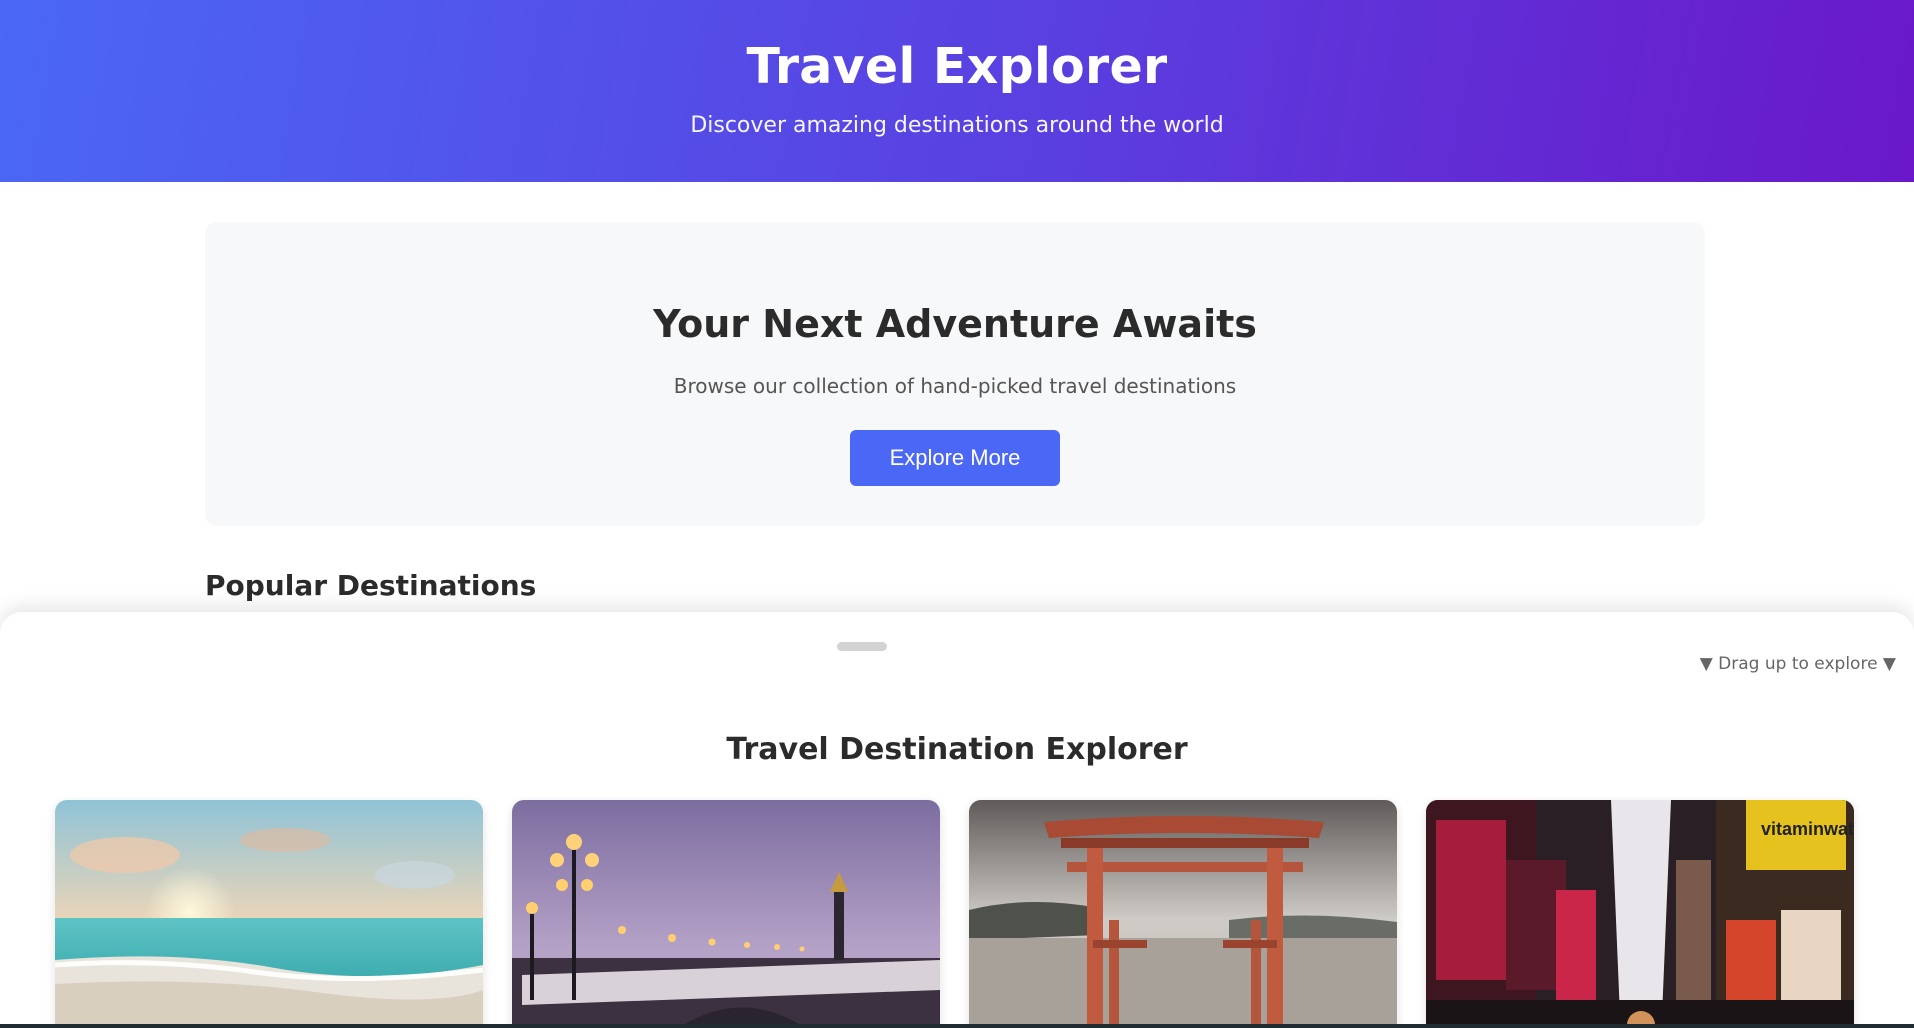 The image size is (1914, 1028). Describe the element at coordinates (955, 324) in the screenshot. I see `hero-title: Your Next Adventure Awaits` at that location.